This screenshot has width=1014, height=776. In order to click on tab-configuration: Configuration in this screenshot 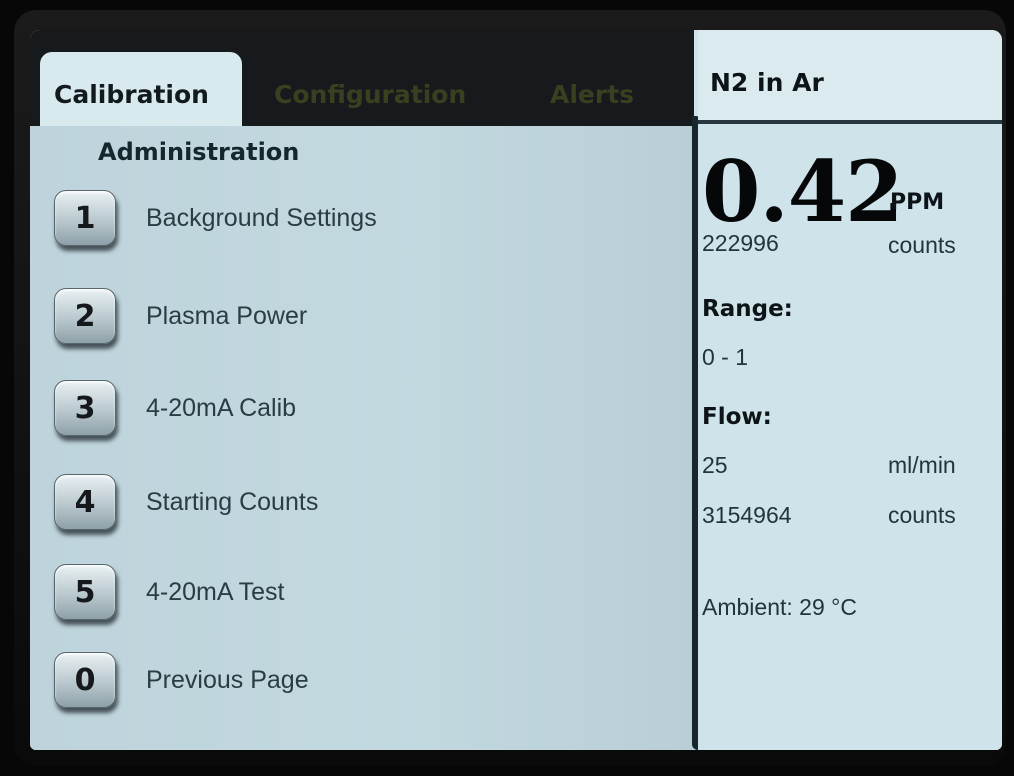, I will do `click(389, 89)`.